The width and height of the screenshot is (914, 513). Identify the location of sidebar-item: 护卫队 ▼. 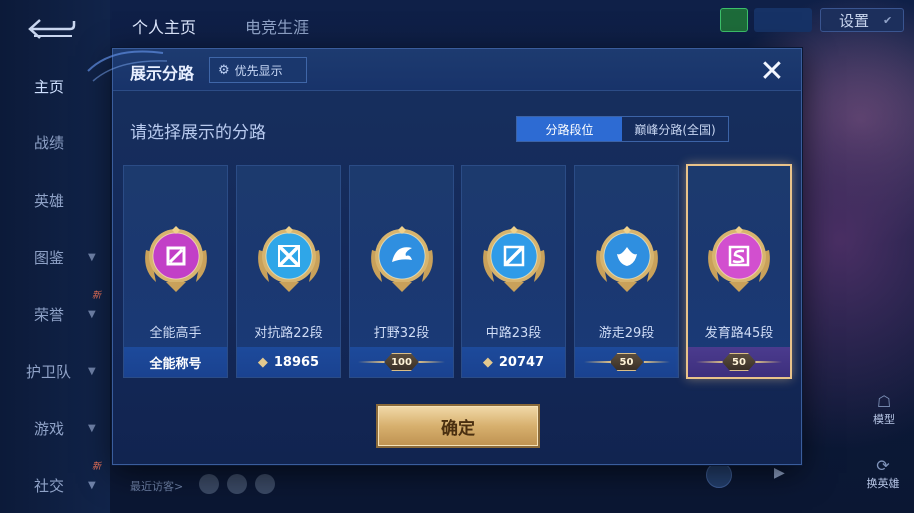
(55, 371).